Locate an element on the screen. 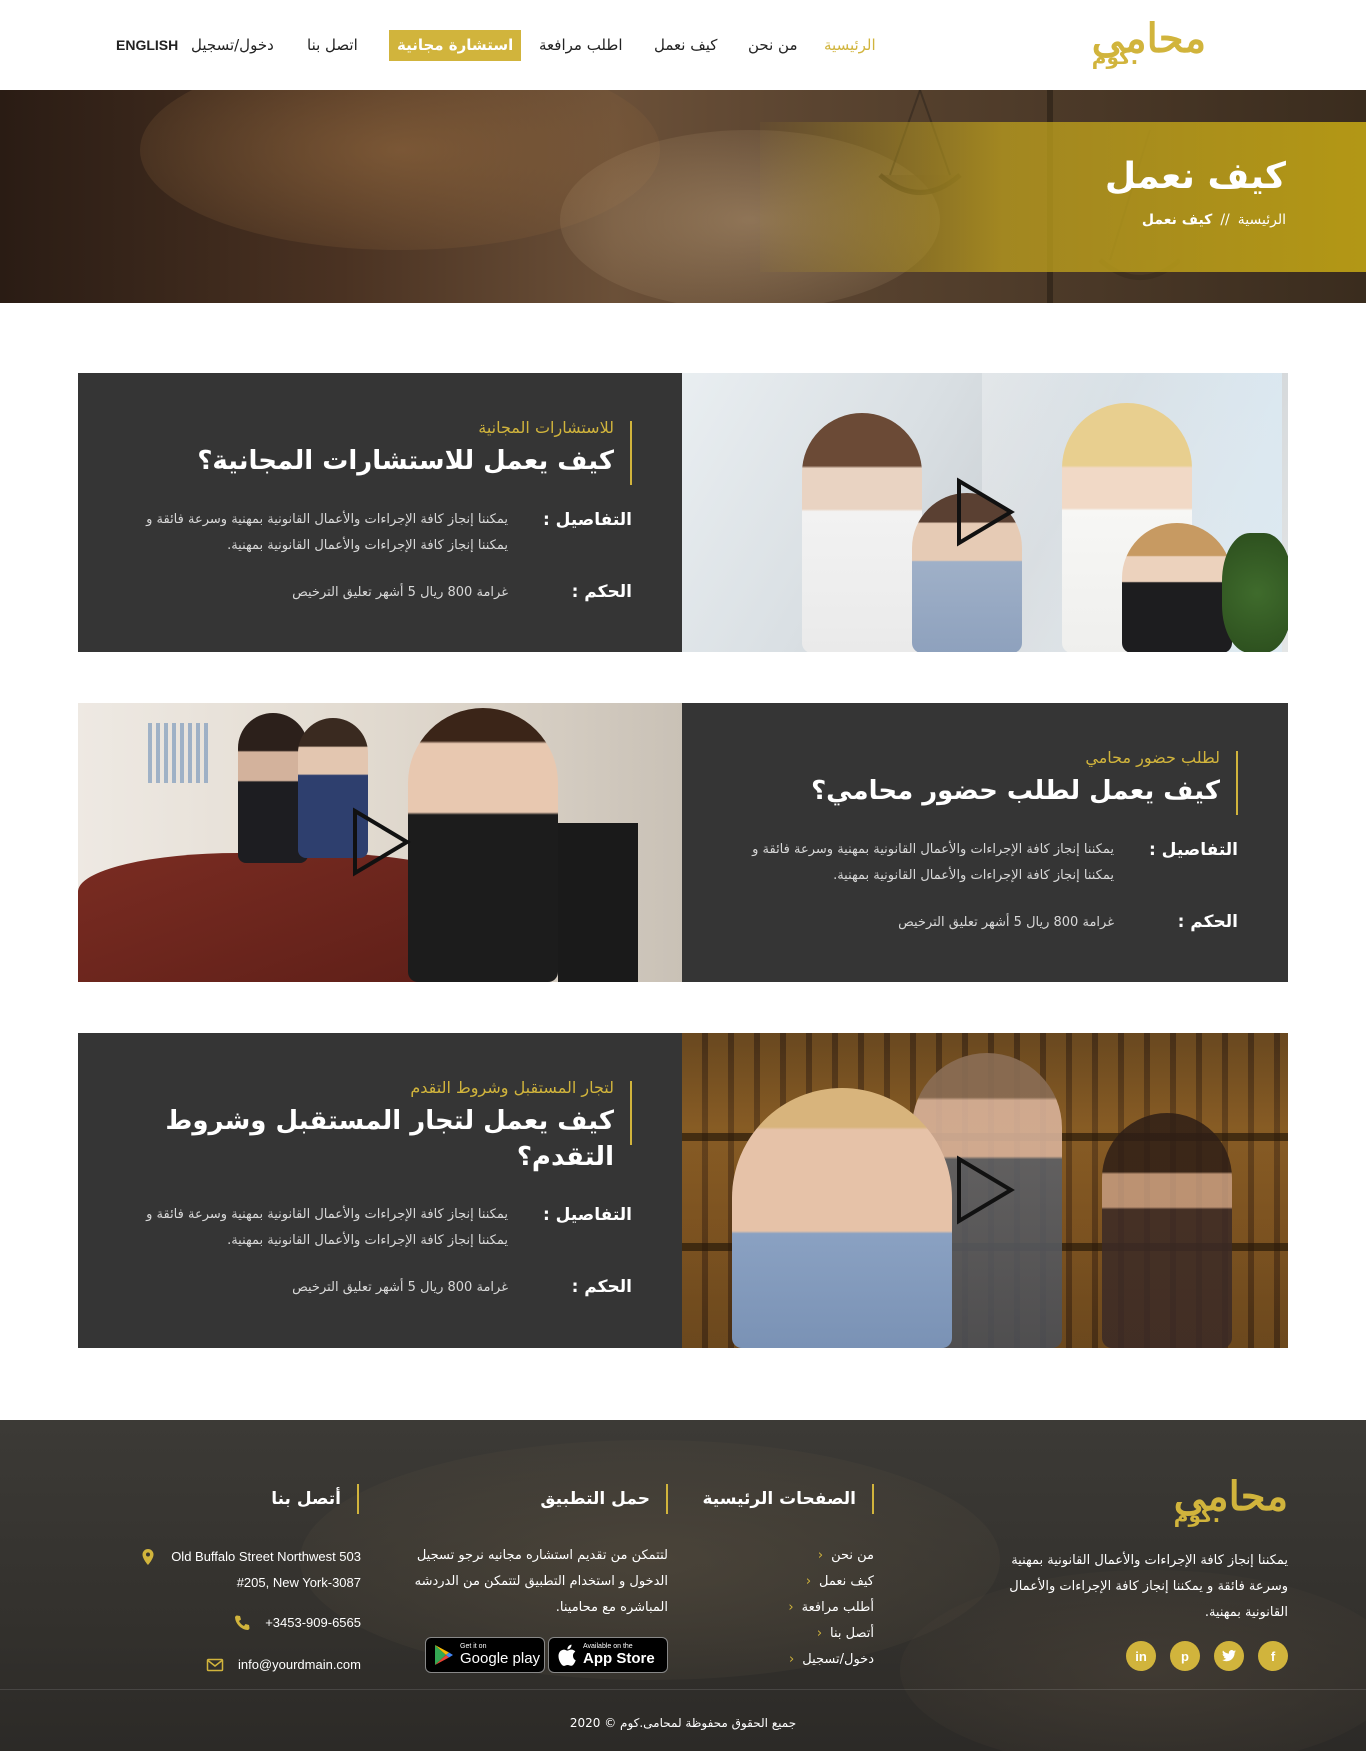 Image resolution: width=1366 pixels, height=1751 pixels. app-store-button: Available on the App Store is located at coordinates (608, 1655).